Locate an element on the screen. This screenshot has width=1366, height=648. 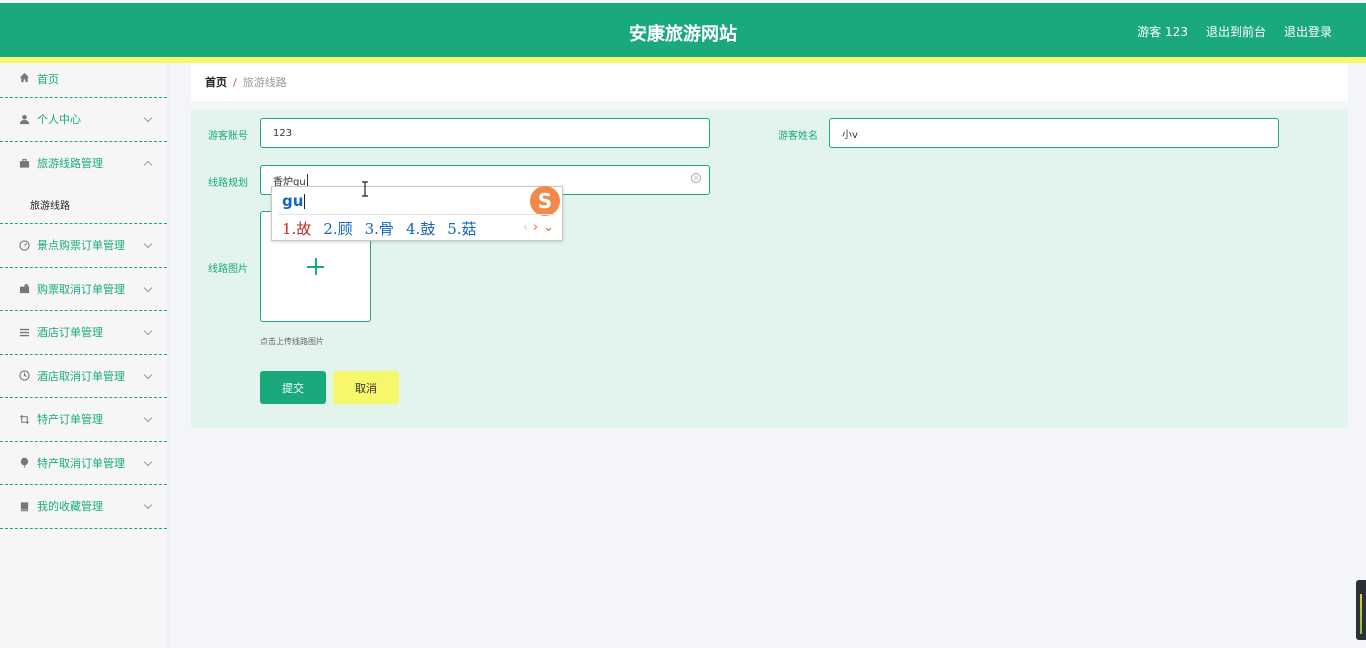
name-field: 小v is located at coordinates (1054, 133).